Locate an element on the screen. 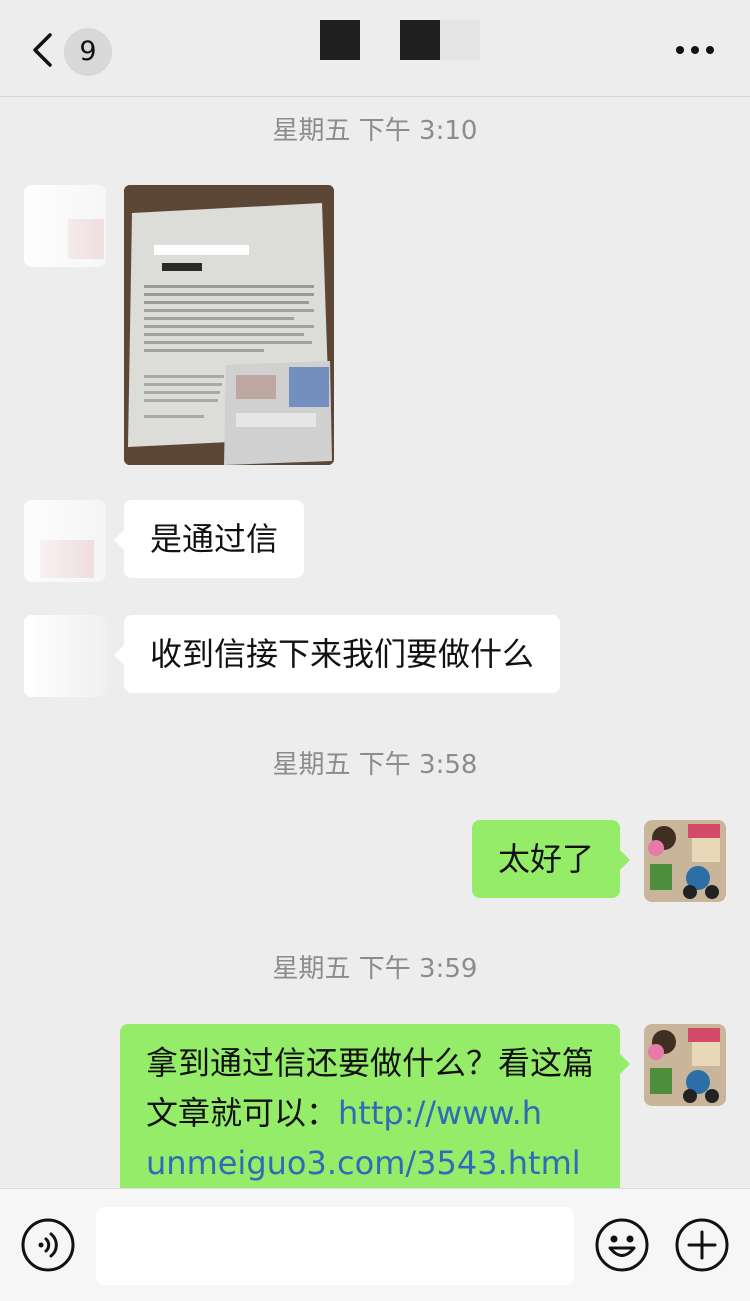 This screenshot has width=750, height=1301. input-bar is located at coordinates (375, 1244).